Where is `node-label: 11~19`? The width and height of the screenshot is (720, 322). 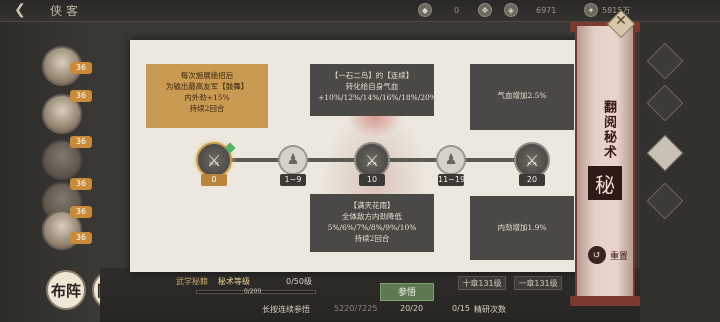 node-label: 11~19 is located at coordinates (452, 180).